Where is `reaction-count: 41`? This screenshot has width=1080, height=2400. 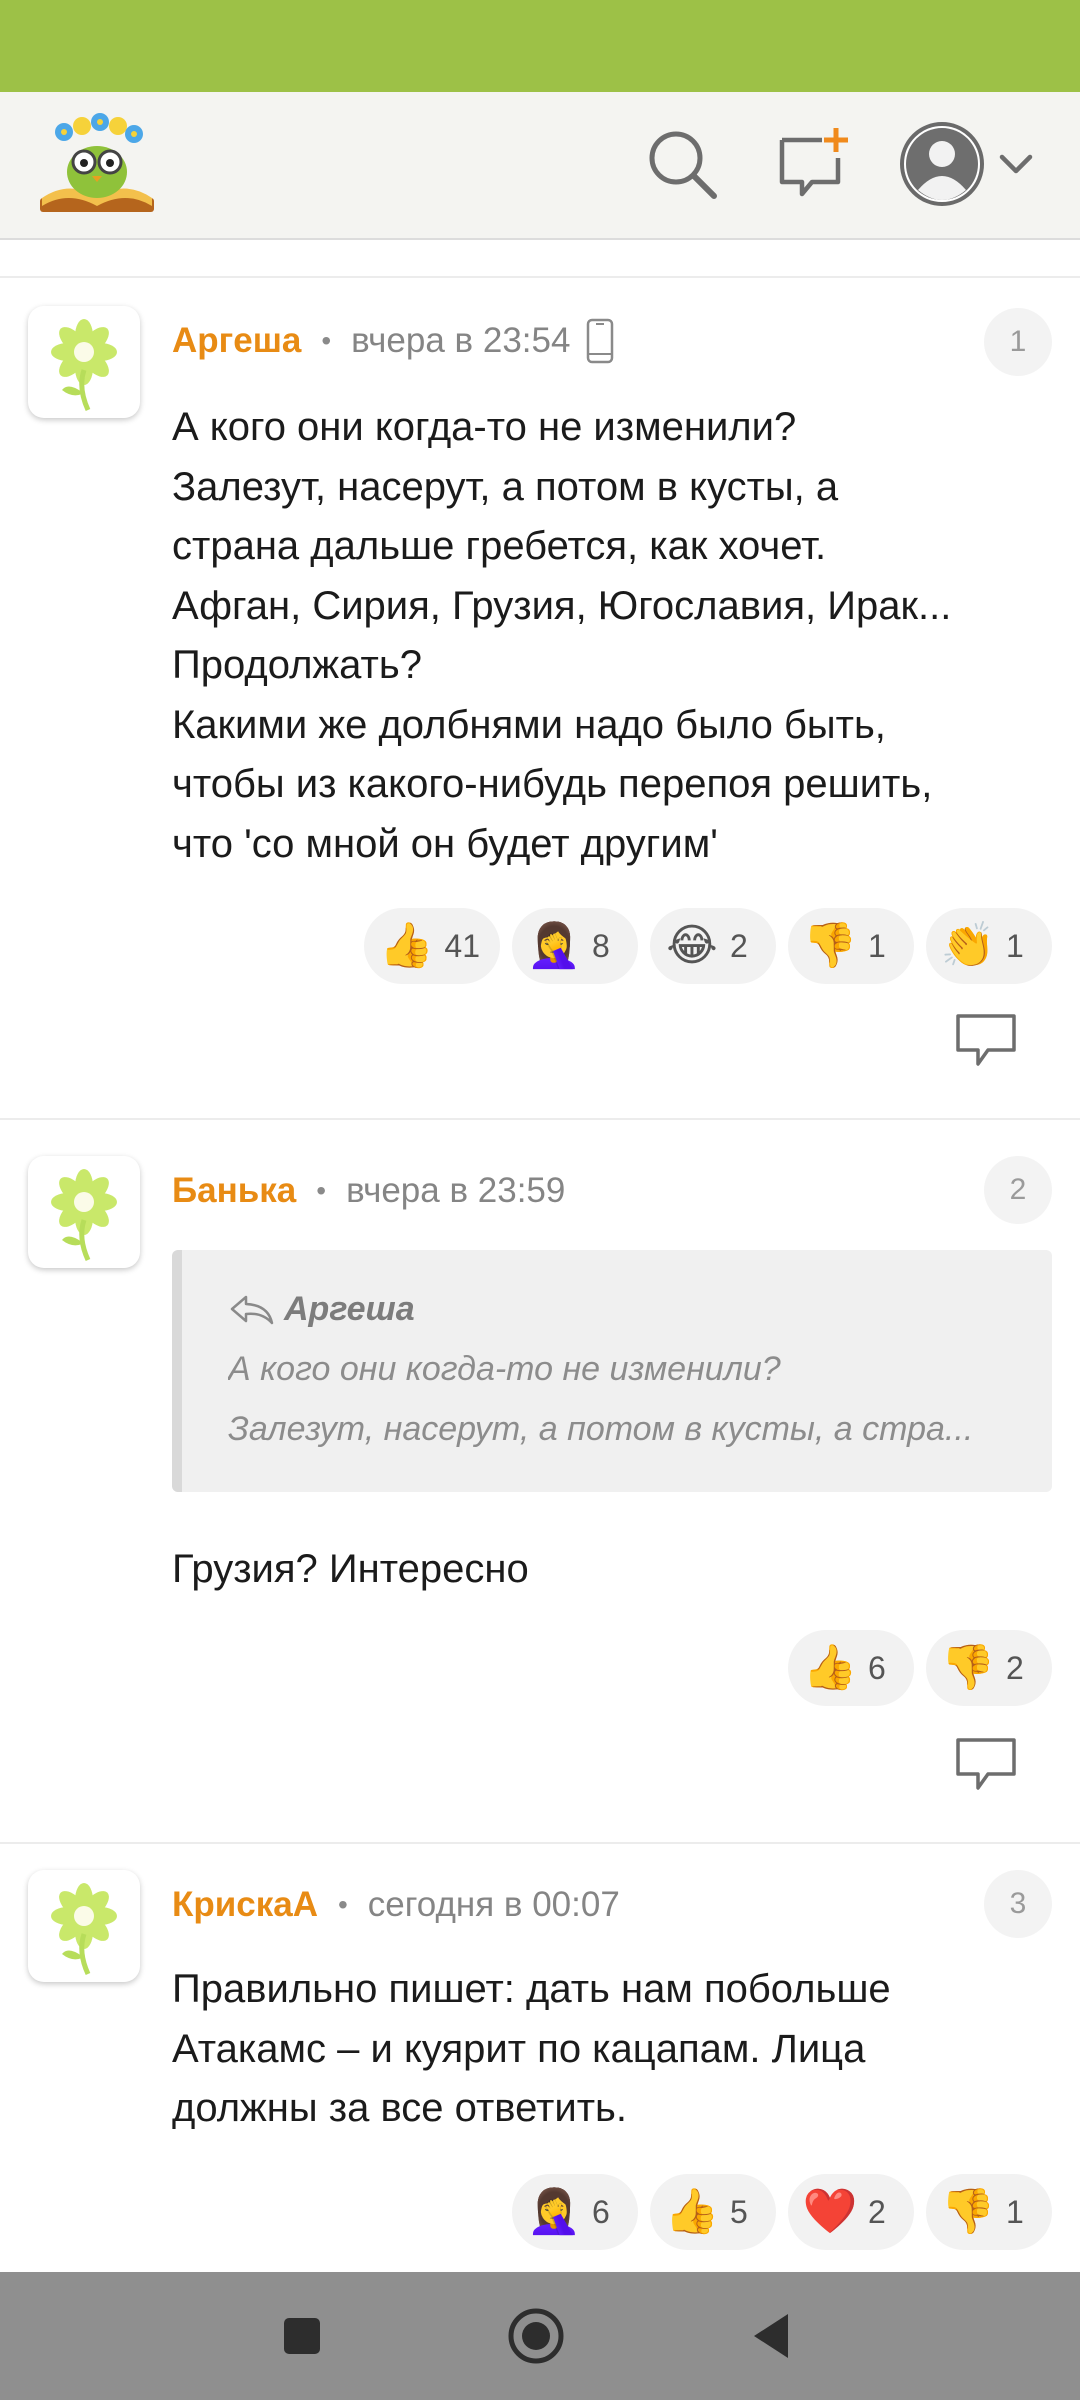 reaction-count: 41 is located at coordinates (462, 945).